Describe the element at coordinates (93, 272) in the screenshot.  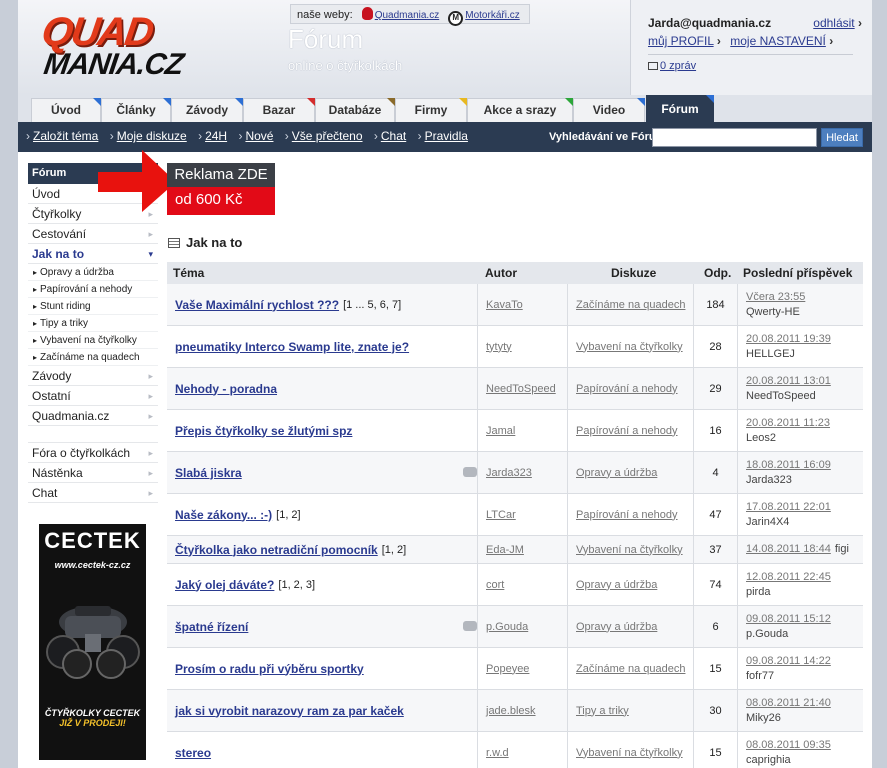
I see `sidebar-subitem: Opravy a údržba` at that location.